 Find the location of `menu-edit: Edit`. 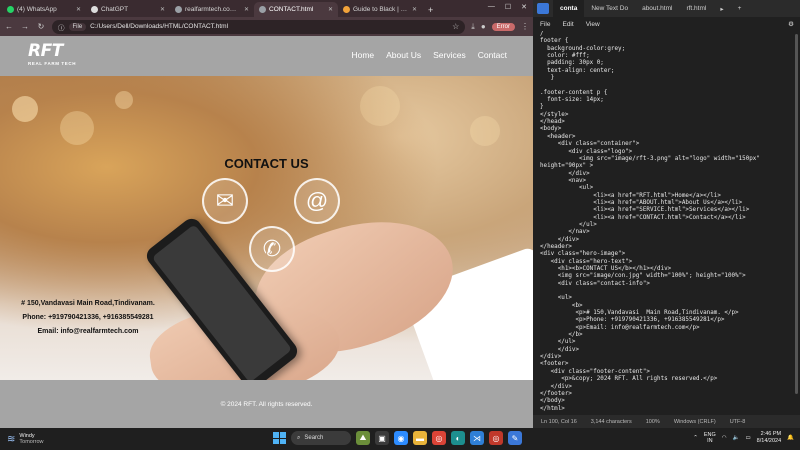

menu-edit: Edit is located at coordinates (567, 24).